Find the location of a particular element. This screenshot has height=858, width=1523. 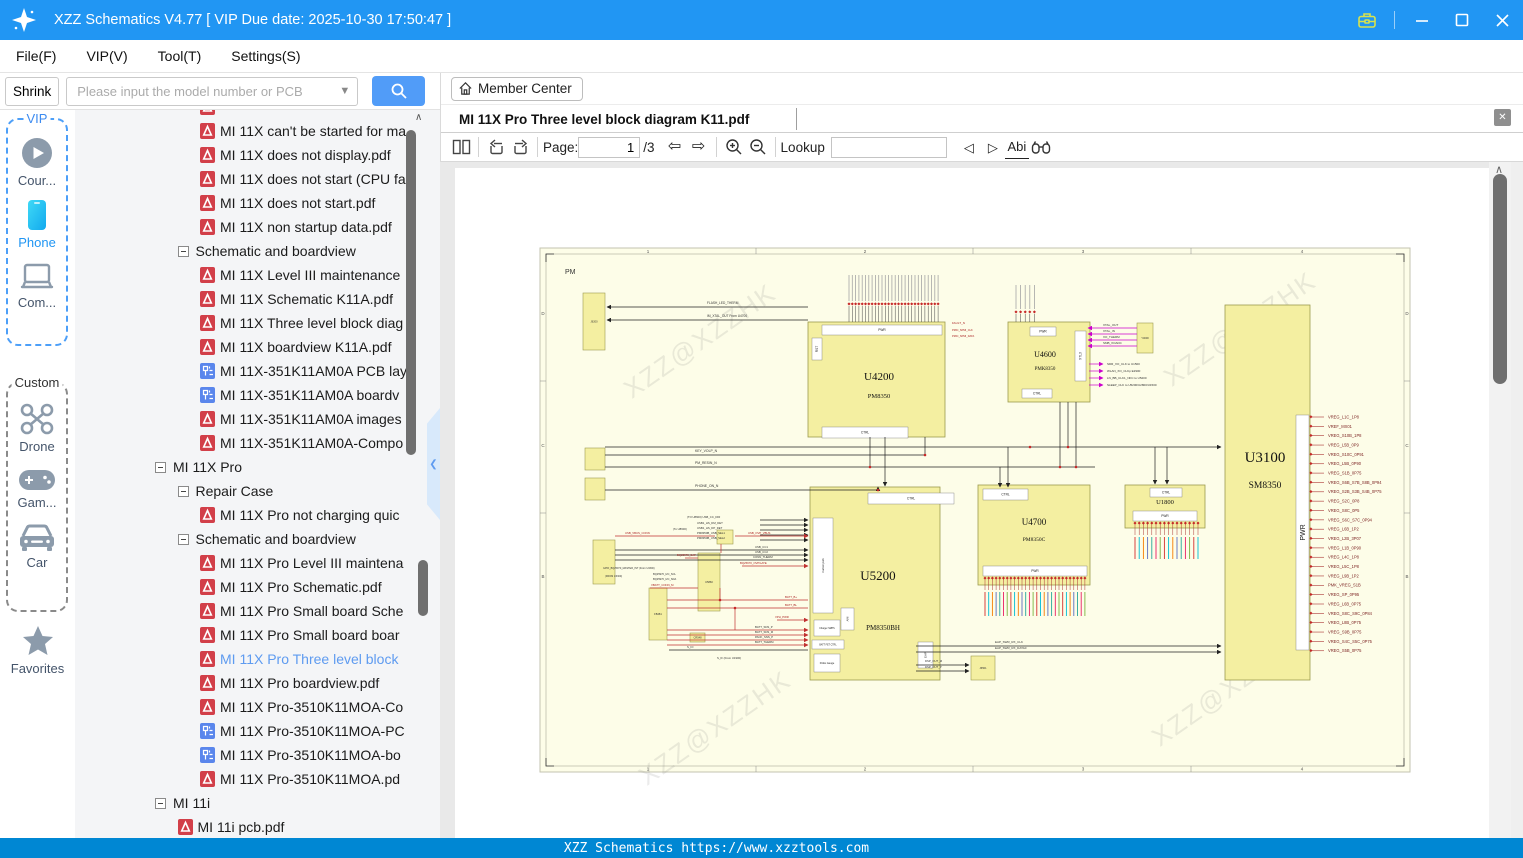

viewer-scrollbar: ∧ is located at coordinates (1500, 500).